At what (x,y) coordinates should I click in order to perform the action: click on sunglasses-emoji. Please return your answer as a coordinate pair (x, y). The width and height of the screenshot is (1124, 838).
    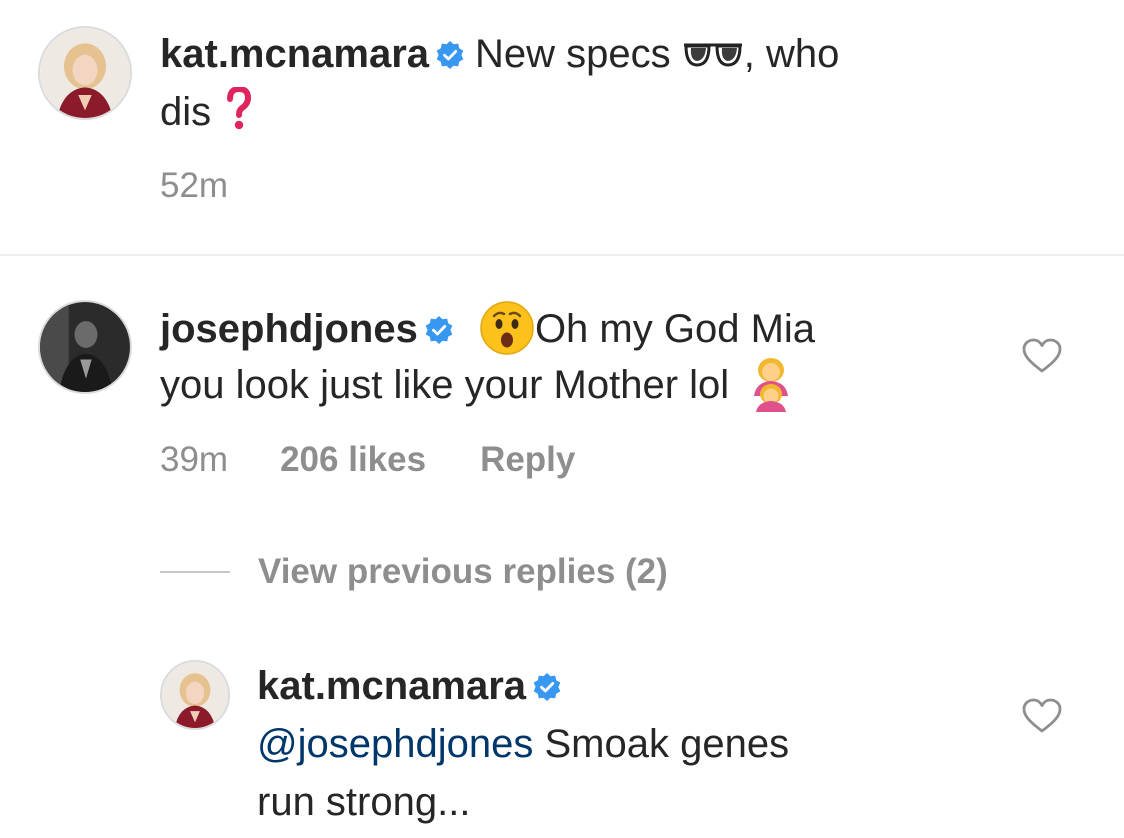
    Looking at the image, I should click on (713, 47).